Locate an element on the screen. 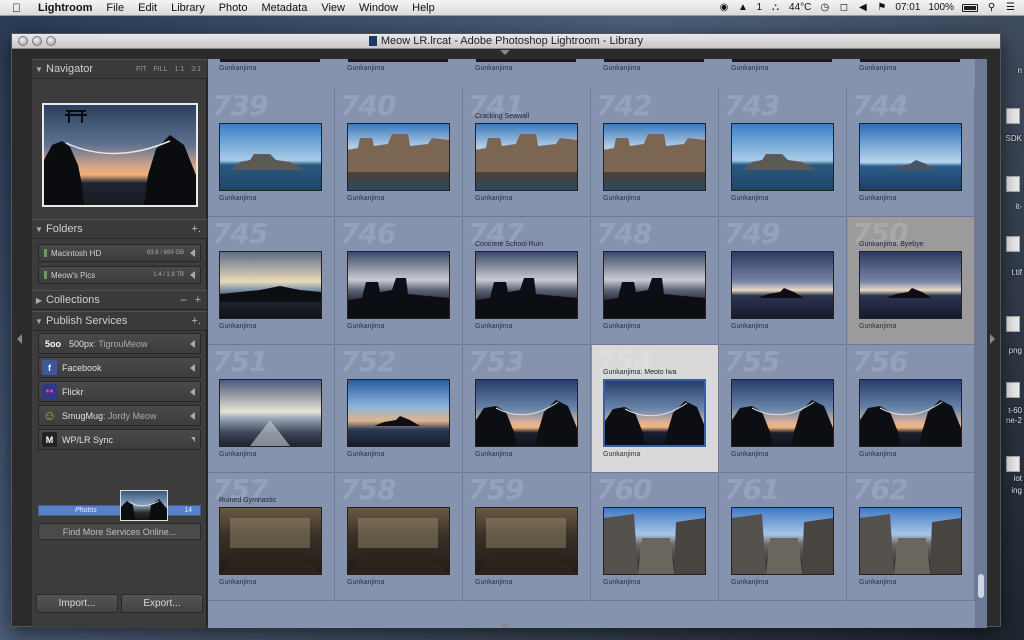  left-panel-toggle-icon is located at coordinates (19, 339).